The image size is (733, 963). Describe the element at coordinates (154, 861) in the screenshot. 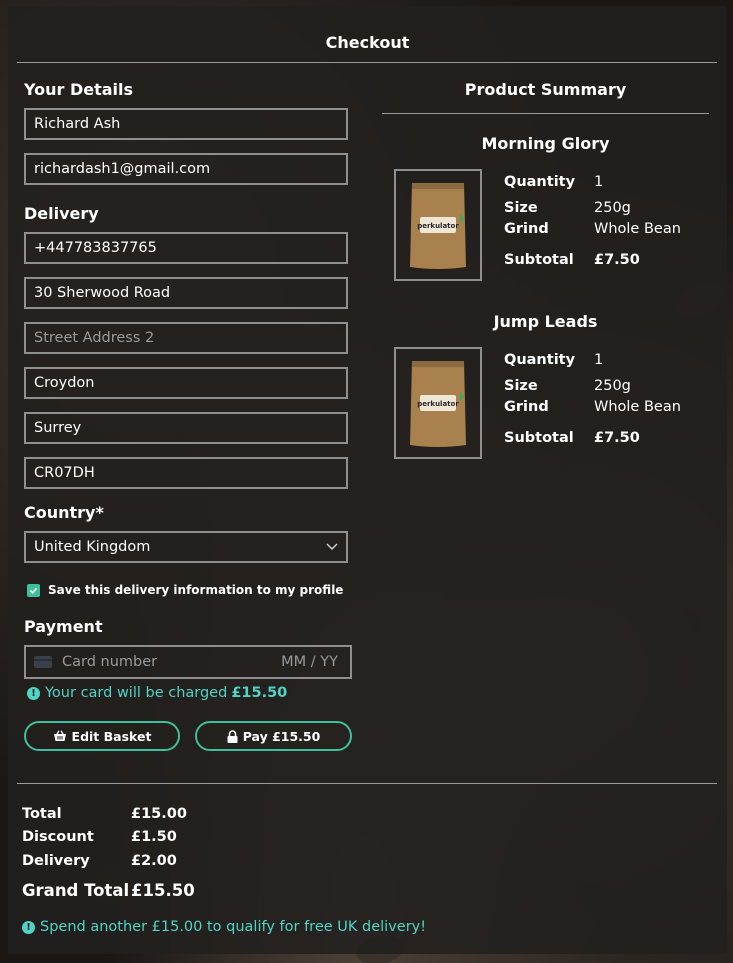

I see `delivery-cost-value: £2.00` at that location.